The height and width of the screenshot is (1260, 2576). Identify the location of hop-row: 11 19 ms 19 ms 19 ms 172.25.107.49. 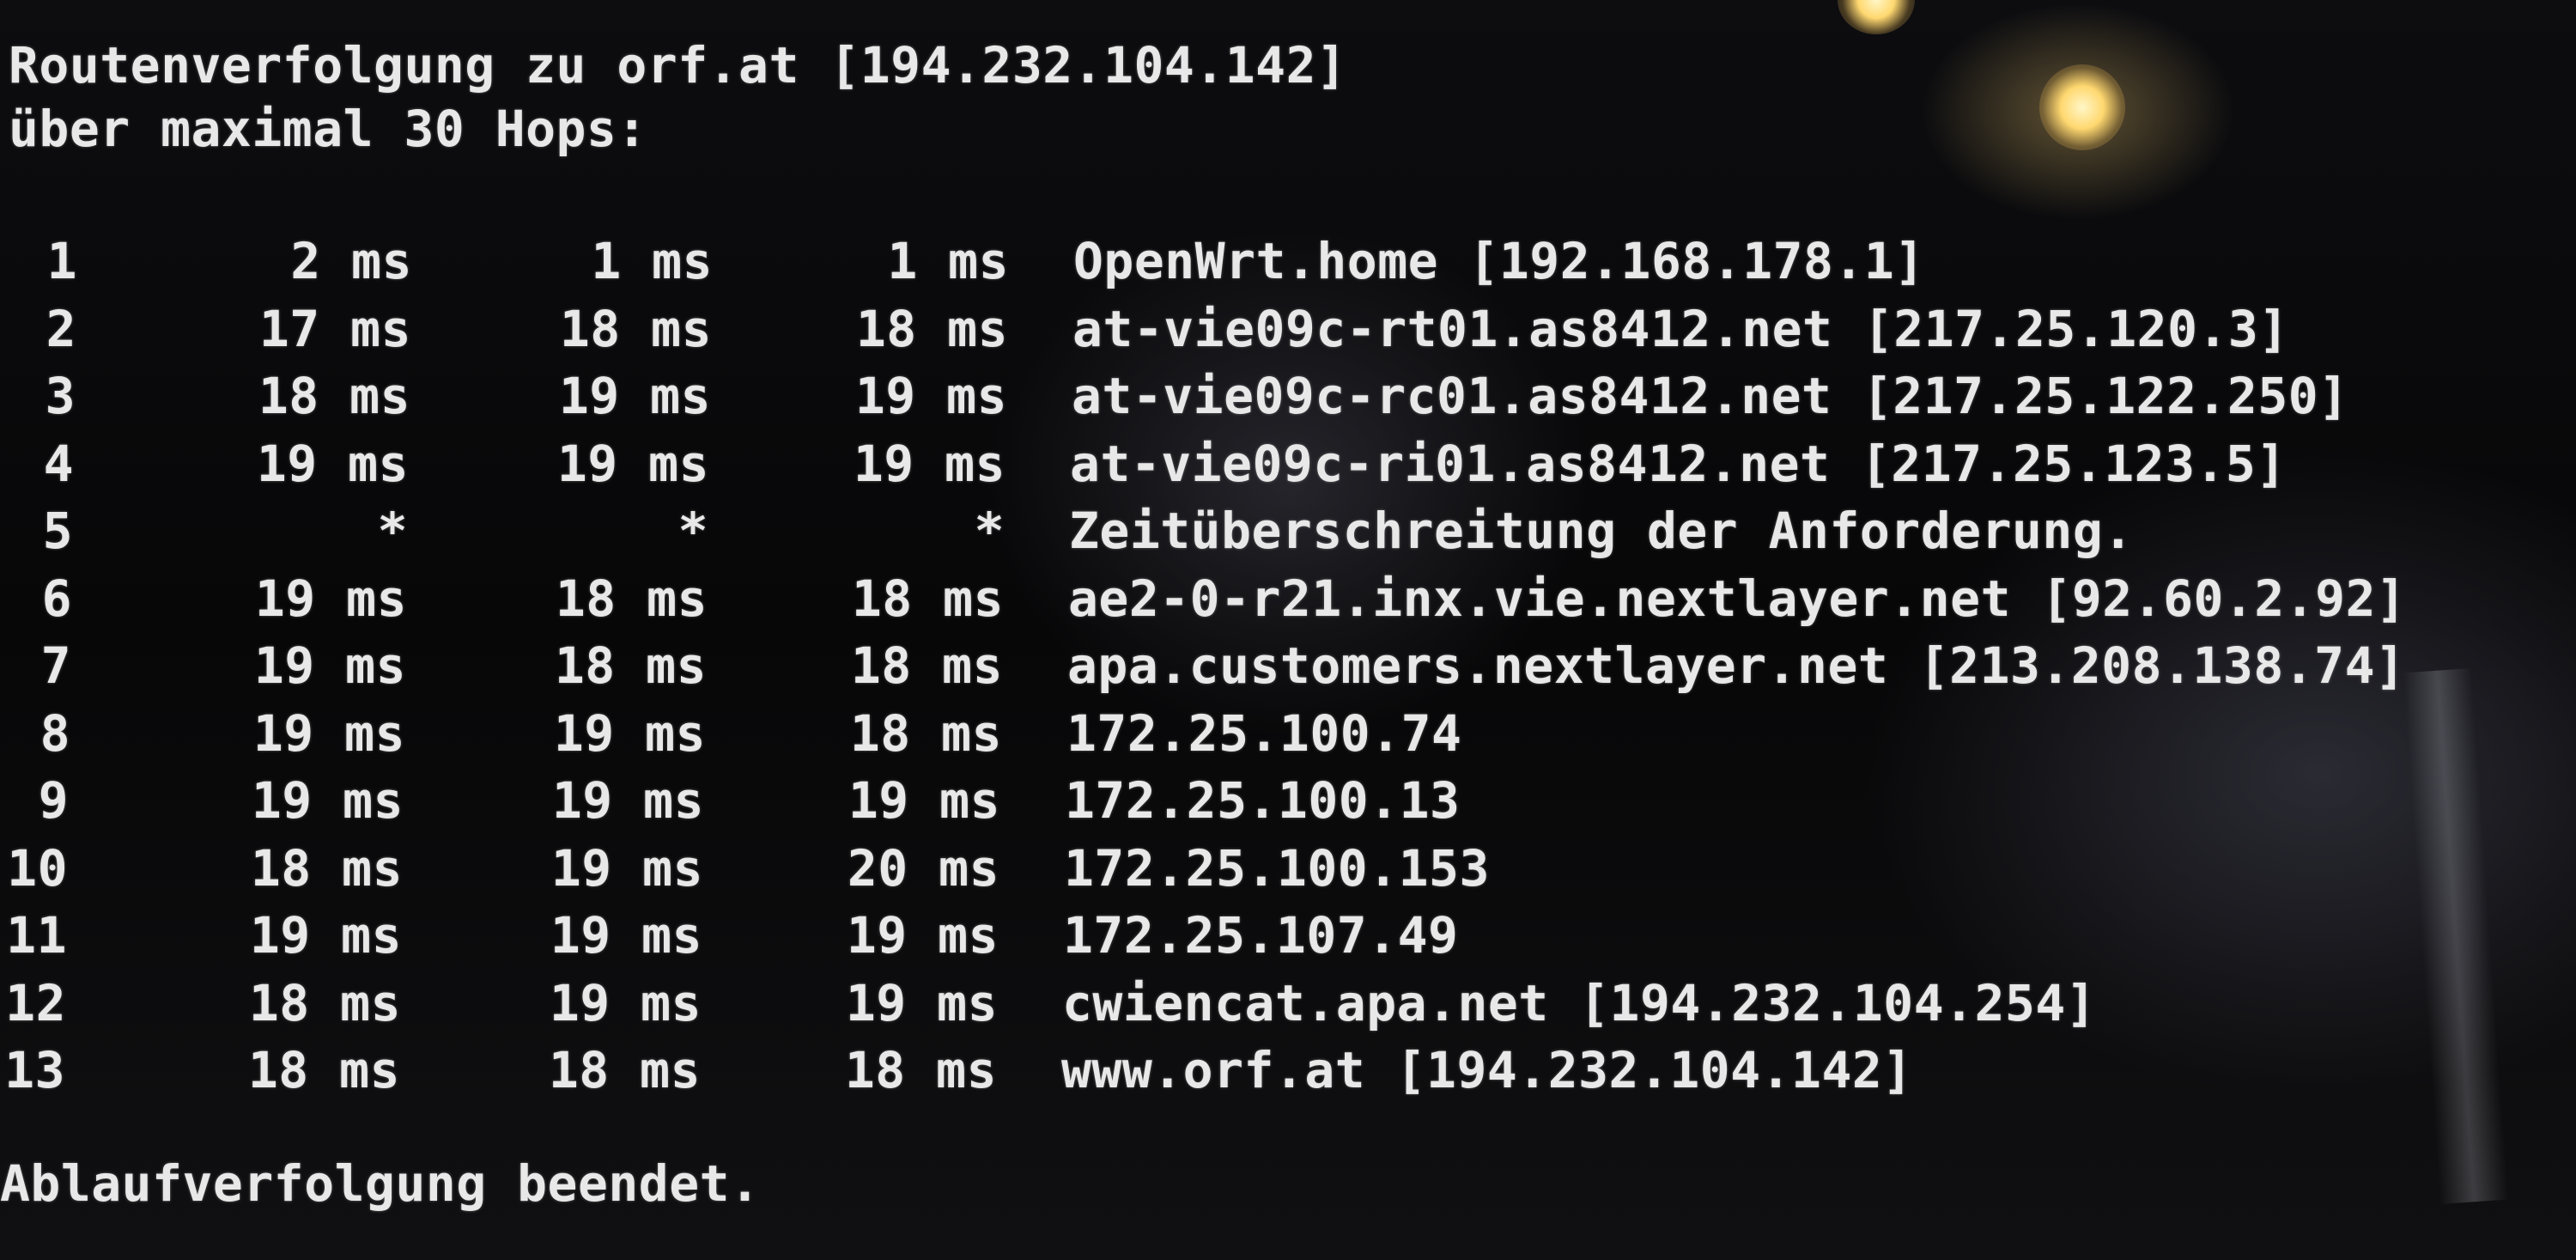
(1244, 935).